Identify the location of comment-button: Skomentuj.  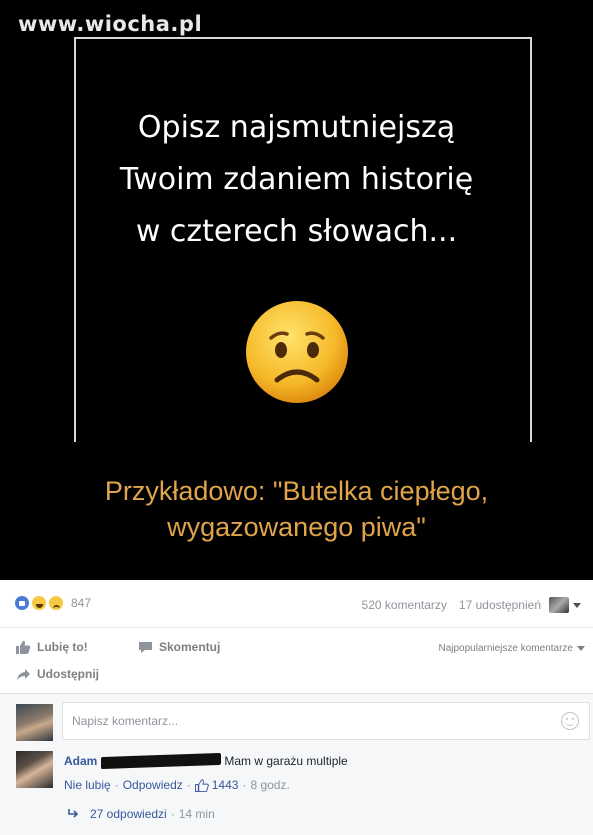
(179, 647).